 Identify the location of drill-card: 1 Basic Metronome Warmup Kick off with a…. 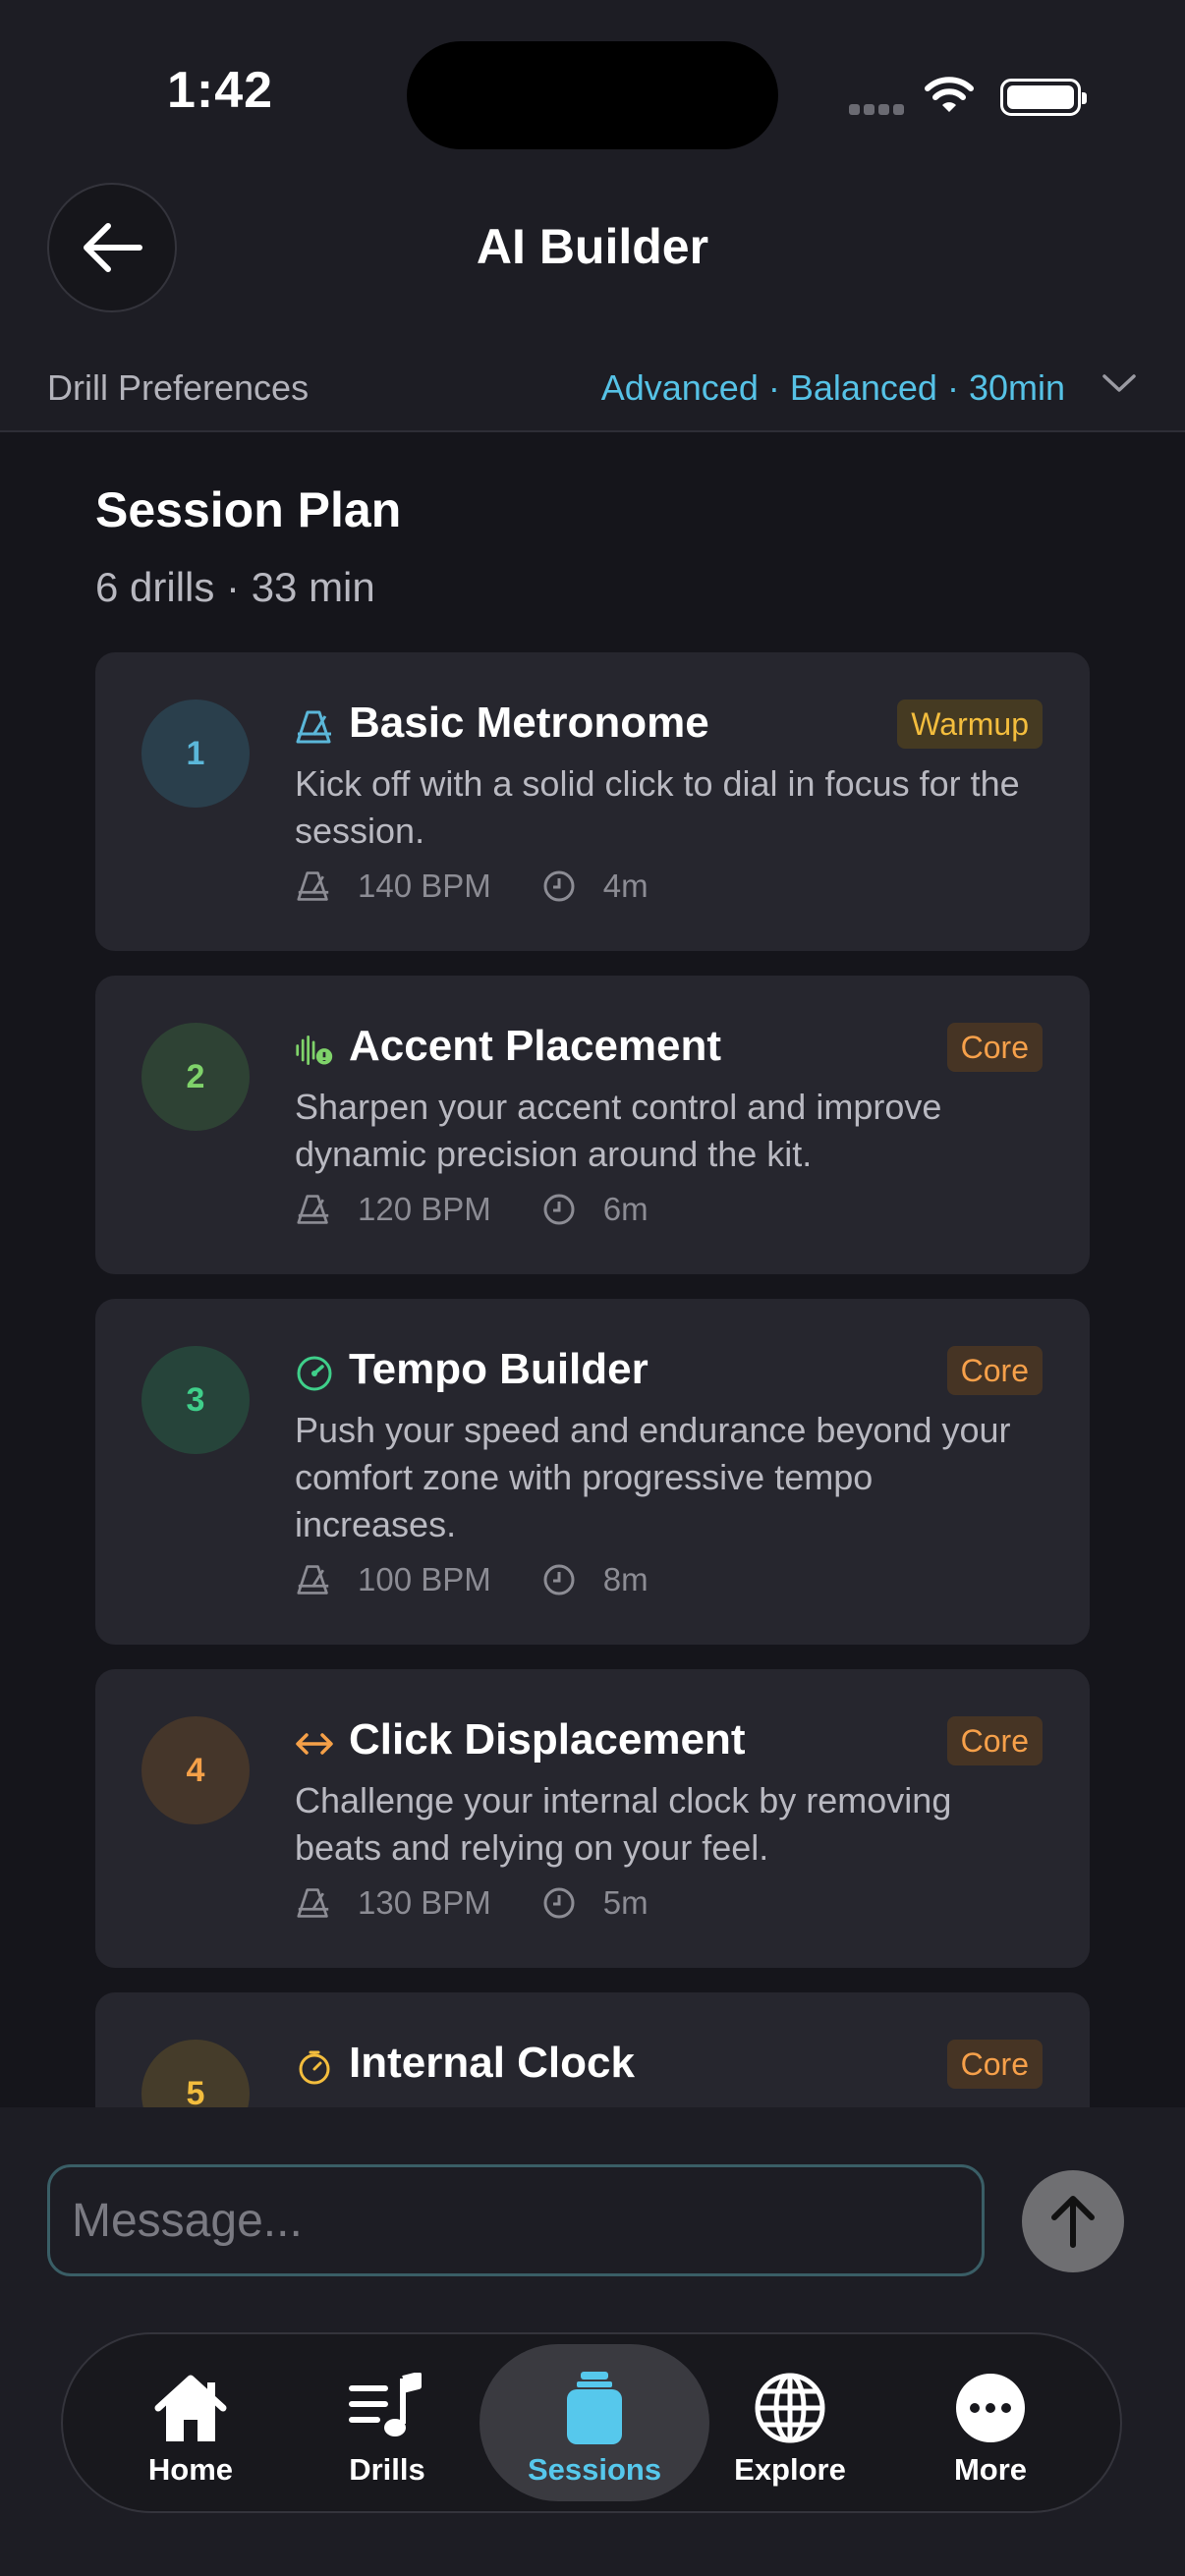
(592, 801).